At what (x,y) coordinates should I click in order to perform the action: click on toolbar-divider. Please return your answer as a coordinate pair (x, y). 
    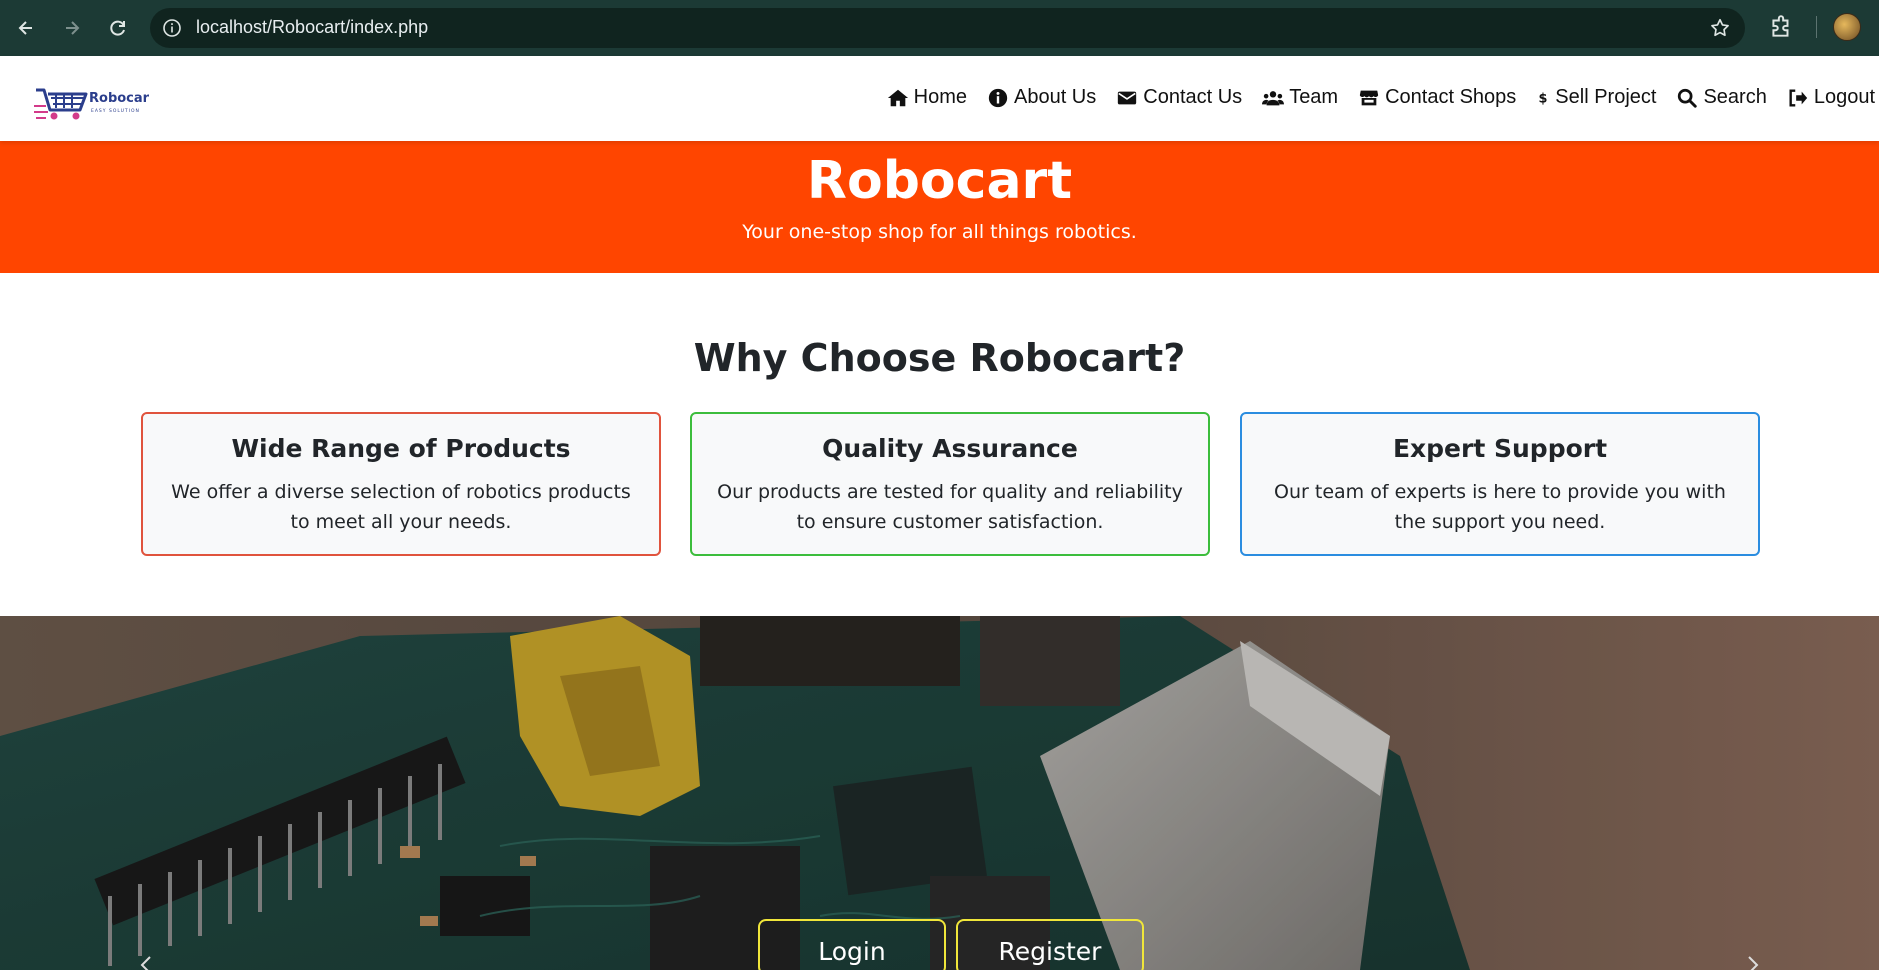
    Looking at the image, I should click on (1816, 27).